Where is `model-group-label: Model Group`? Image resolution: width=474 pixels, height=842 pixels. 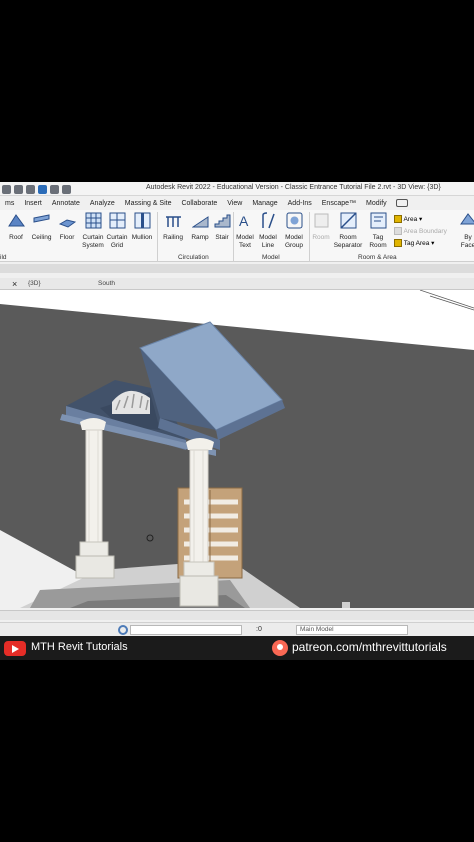
model-group-label: Model Group is located at coordinates (294, 241).